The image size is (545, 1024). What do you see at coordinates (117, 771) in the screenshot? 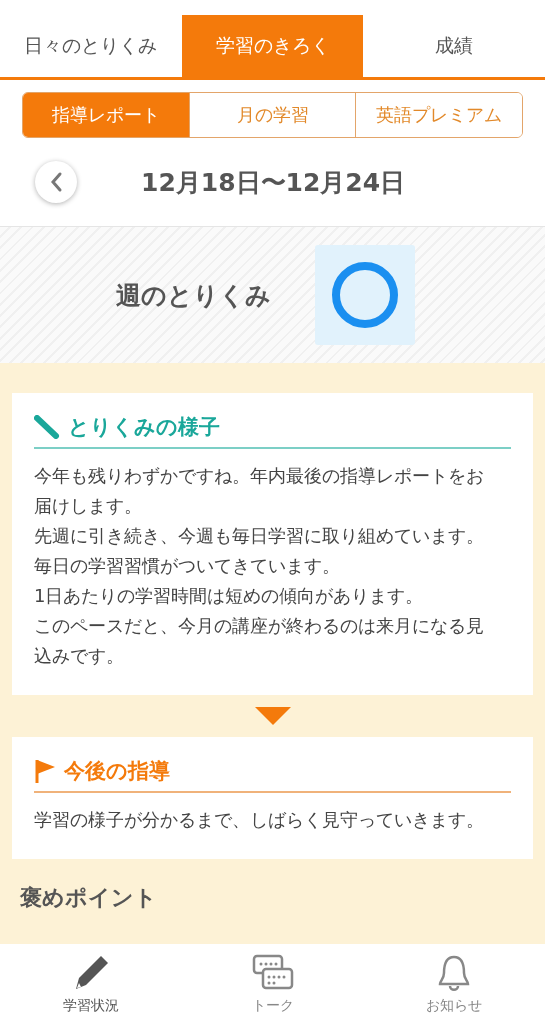
I see `card-title: 今後の指導` at bounding box center [117, 771].